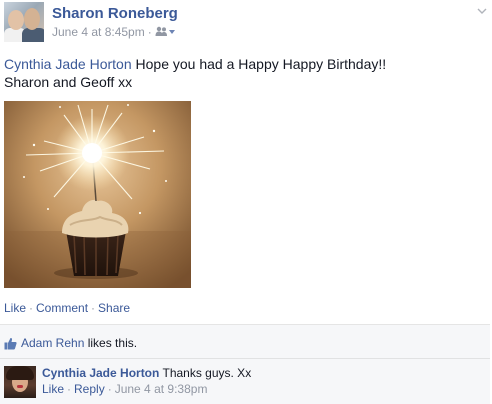 Image resolution: width=492 pixels, height=404 pixels. I want to click on author-avatar, so click(24, 22).